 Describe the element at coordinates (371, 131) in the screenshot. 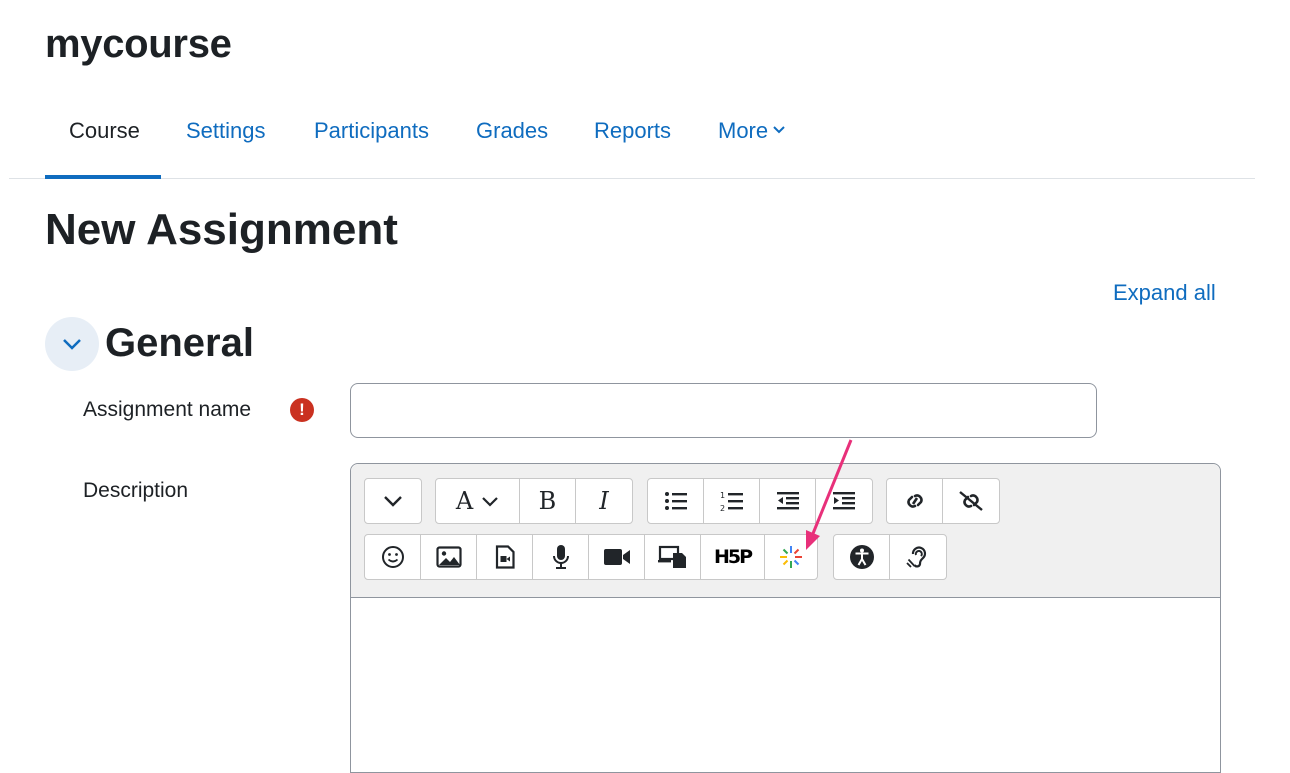

I see `tab-participants: Participants` at that location.